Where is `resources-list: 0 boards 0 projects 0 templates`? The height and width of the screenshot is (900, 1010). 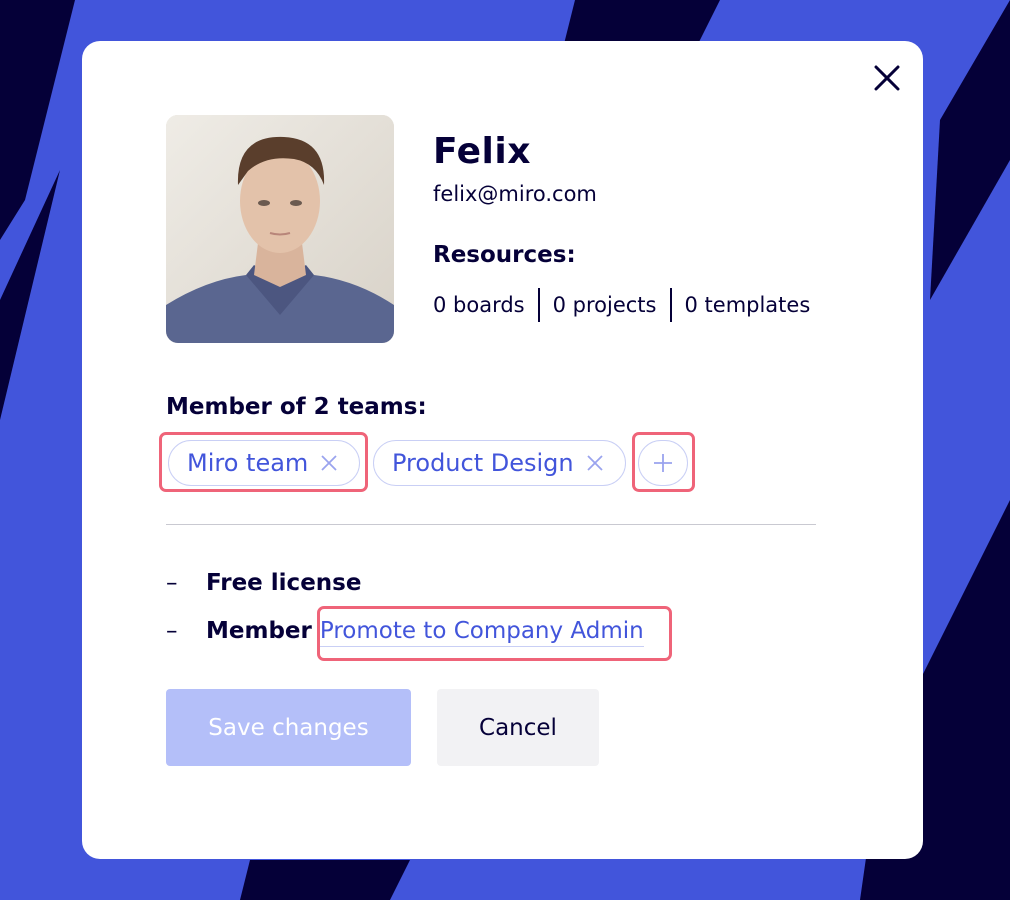
resources-list: 0 boards 0 projects 0 templates is located at coordinates (628, 305).